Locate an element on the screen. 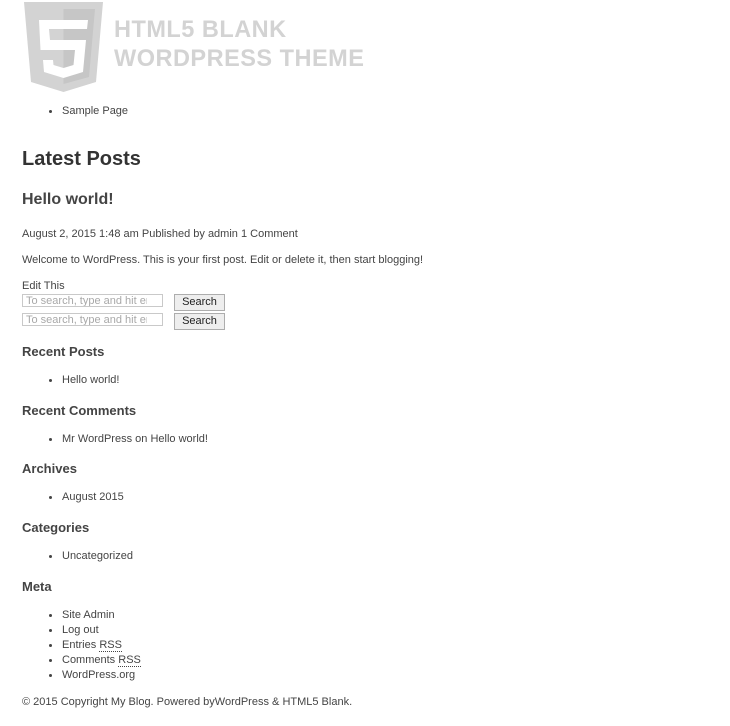 Image resolution: width=730 pixels, height=726 pixels. footer-amp: & is located at coordinates (276, 702).